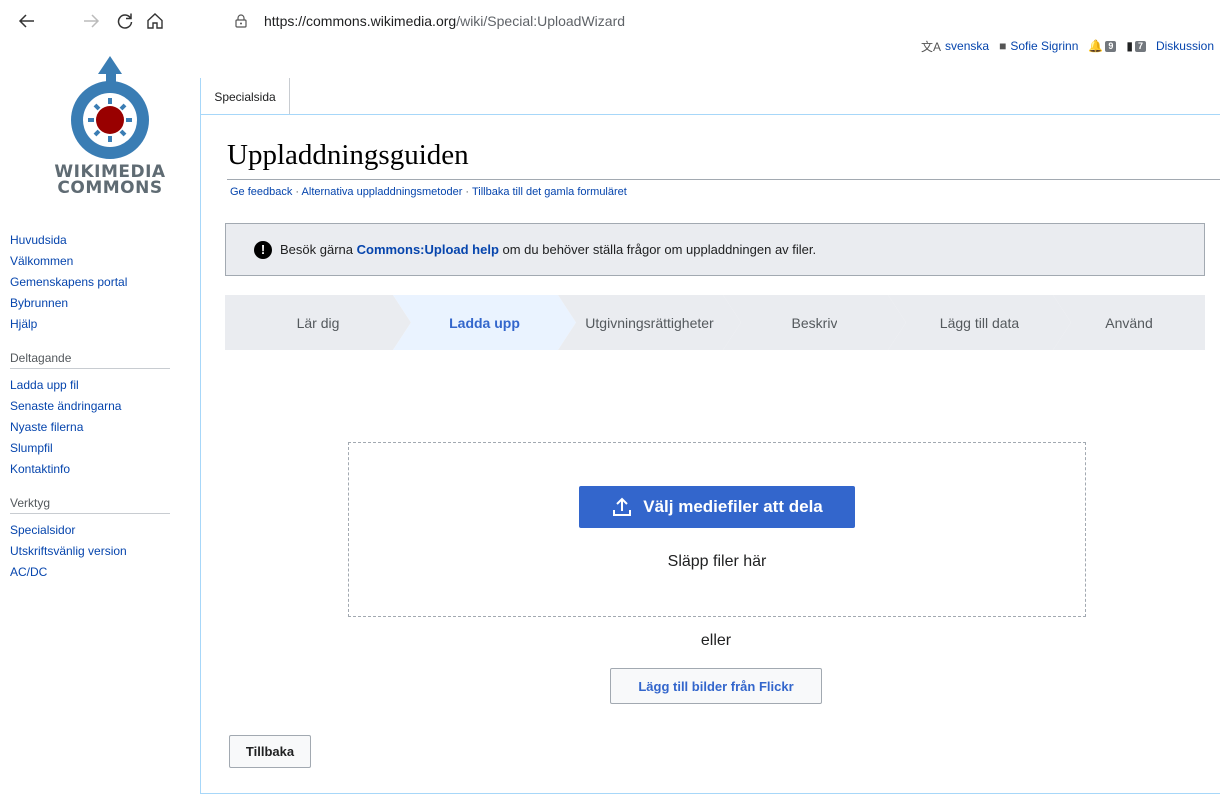 Image resolution: width=1220 pixels, height=809 pixels. I want to click on step-add-data: Lägg till data, so click(979, 322).